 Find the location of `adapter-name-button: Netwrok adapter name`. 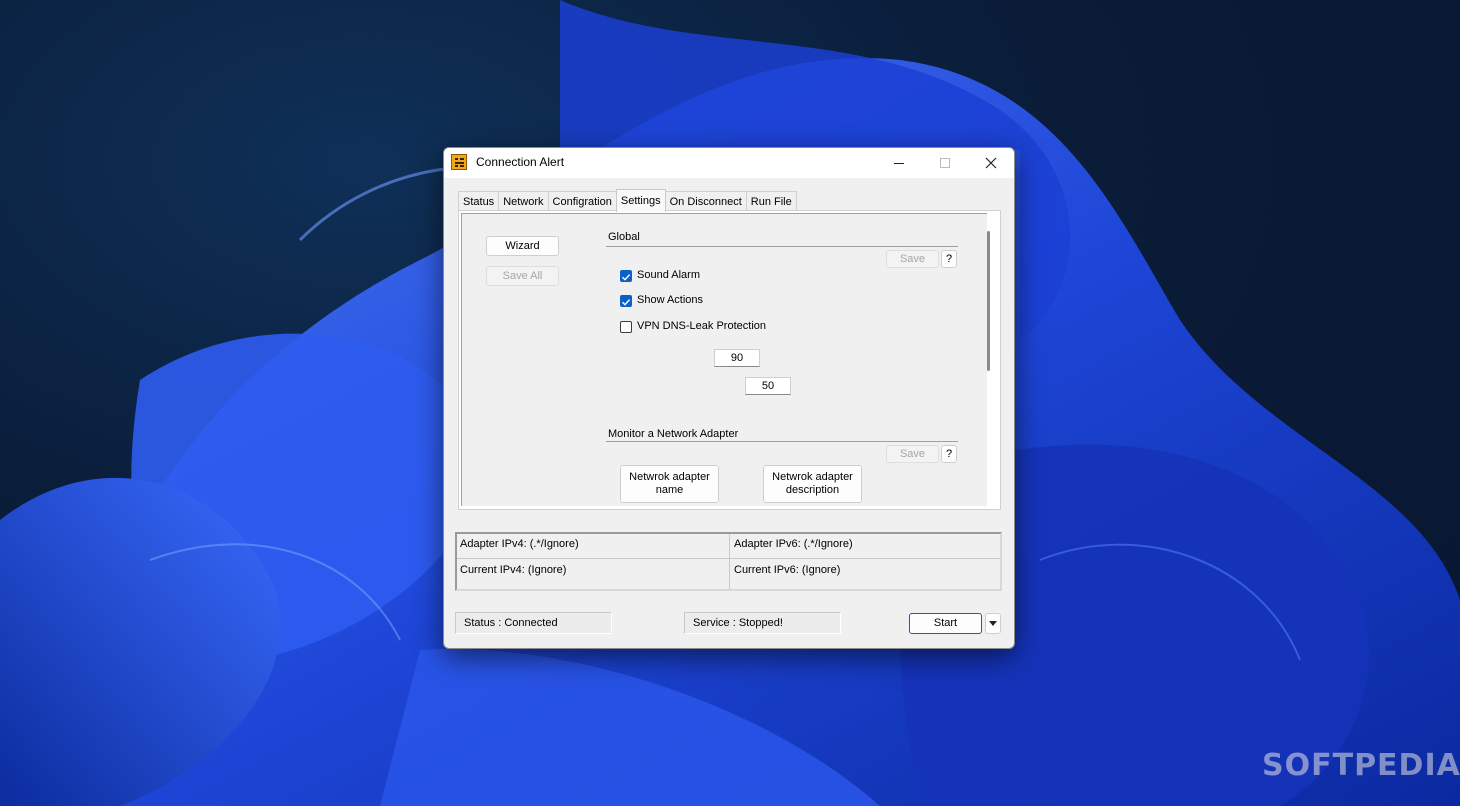

adapter-name-button: Netwrok adapter name is located at coordinates (669, 484).